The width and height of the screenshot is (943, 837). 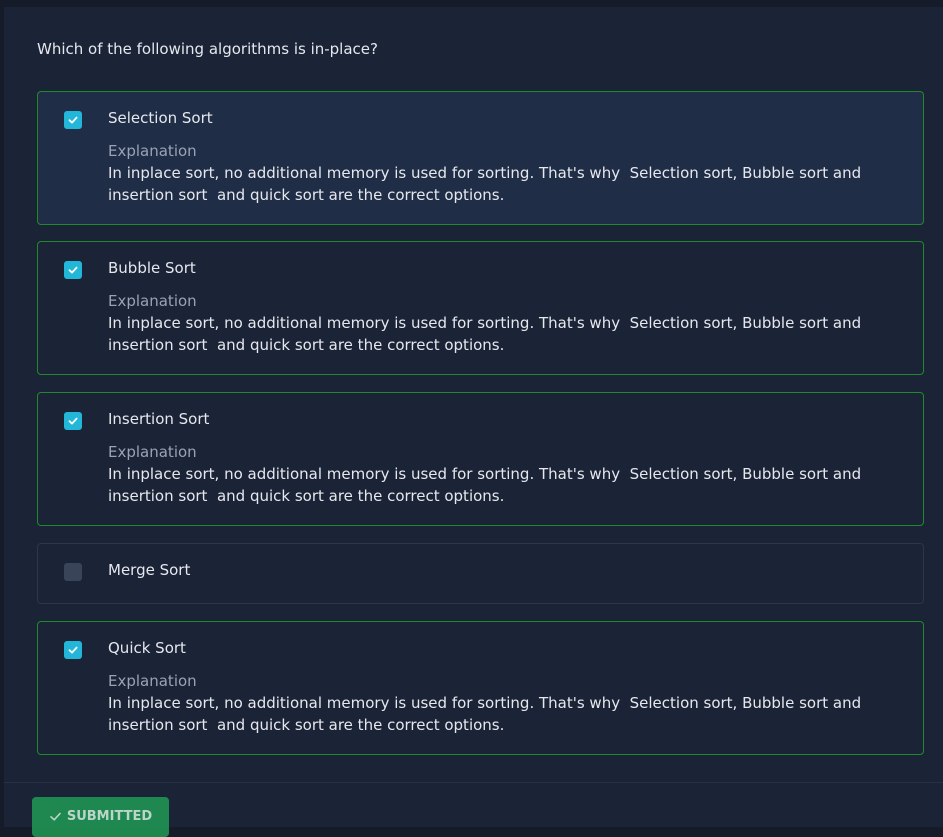 What do you see at coordinates (149, 570) in the screenshot?
I see `option-label: Merge Sort` at bounding box center [149, 570].